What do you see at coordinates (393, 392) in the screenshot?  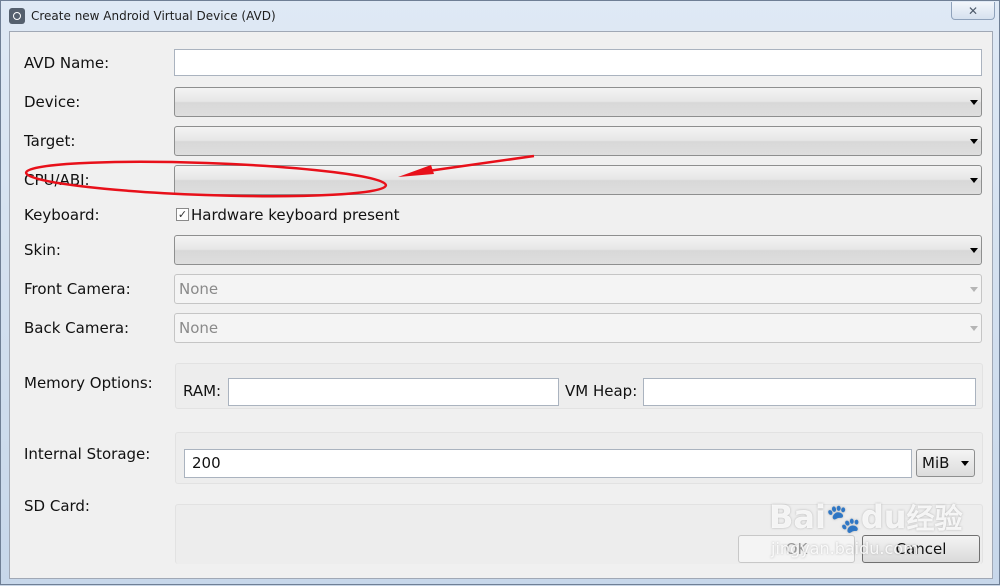 I see `ram-input` at bounding box center [393, 392].